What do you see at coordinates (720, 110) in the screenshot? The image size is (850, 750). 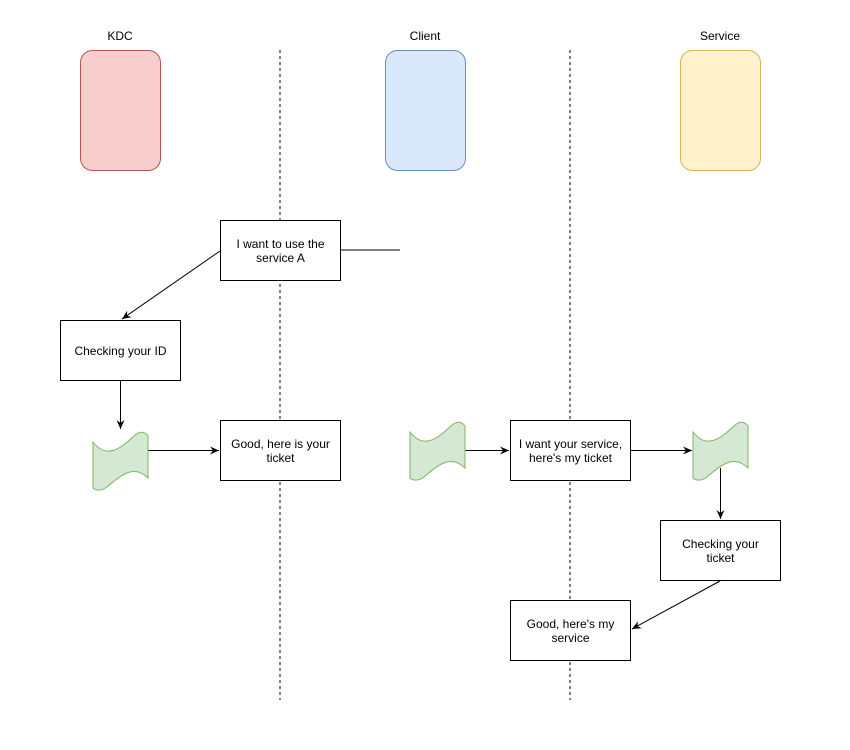 I see `service-actor` at bounding box center [720, 110].